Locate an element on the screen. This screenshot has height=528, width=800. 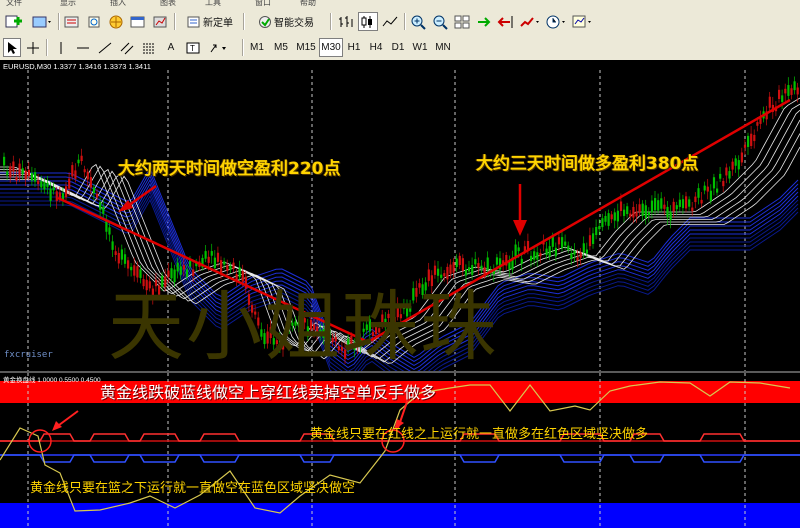
cursor-icon is located at coordinates (12, 47).